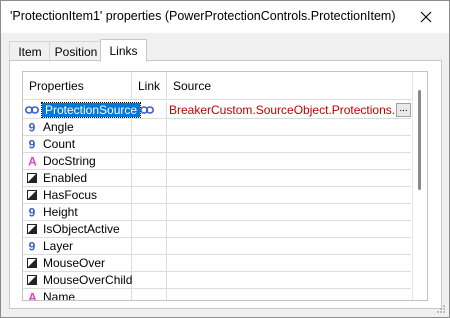 The image size is (450, 318). Describe the element at coordinates (56, 85) in the screenshot. I see `column-header-label: Properties` at that location.